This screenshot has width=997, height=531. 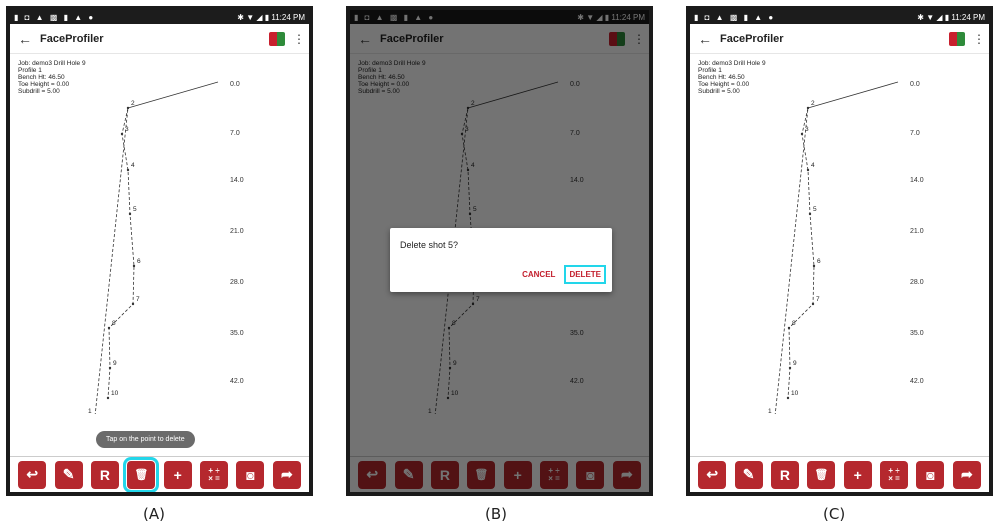 What do you see at coordinates (501, 260) in the screenshot?
I see `delete-dialog: Delete shot 5? CANCEL DELETE` at bounding box center [501, 260].